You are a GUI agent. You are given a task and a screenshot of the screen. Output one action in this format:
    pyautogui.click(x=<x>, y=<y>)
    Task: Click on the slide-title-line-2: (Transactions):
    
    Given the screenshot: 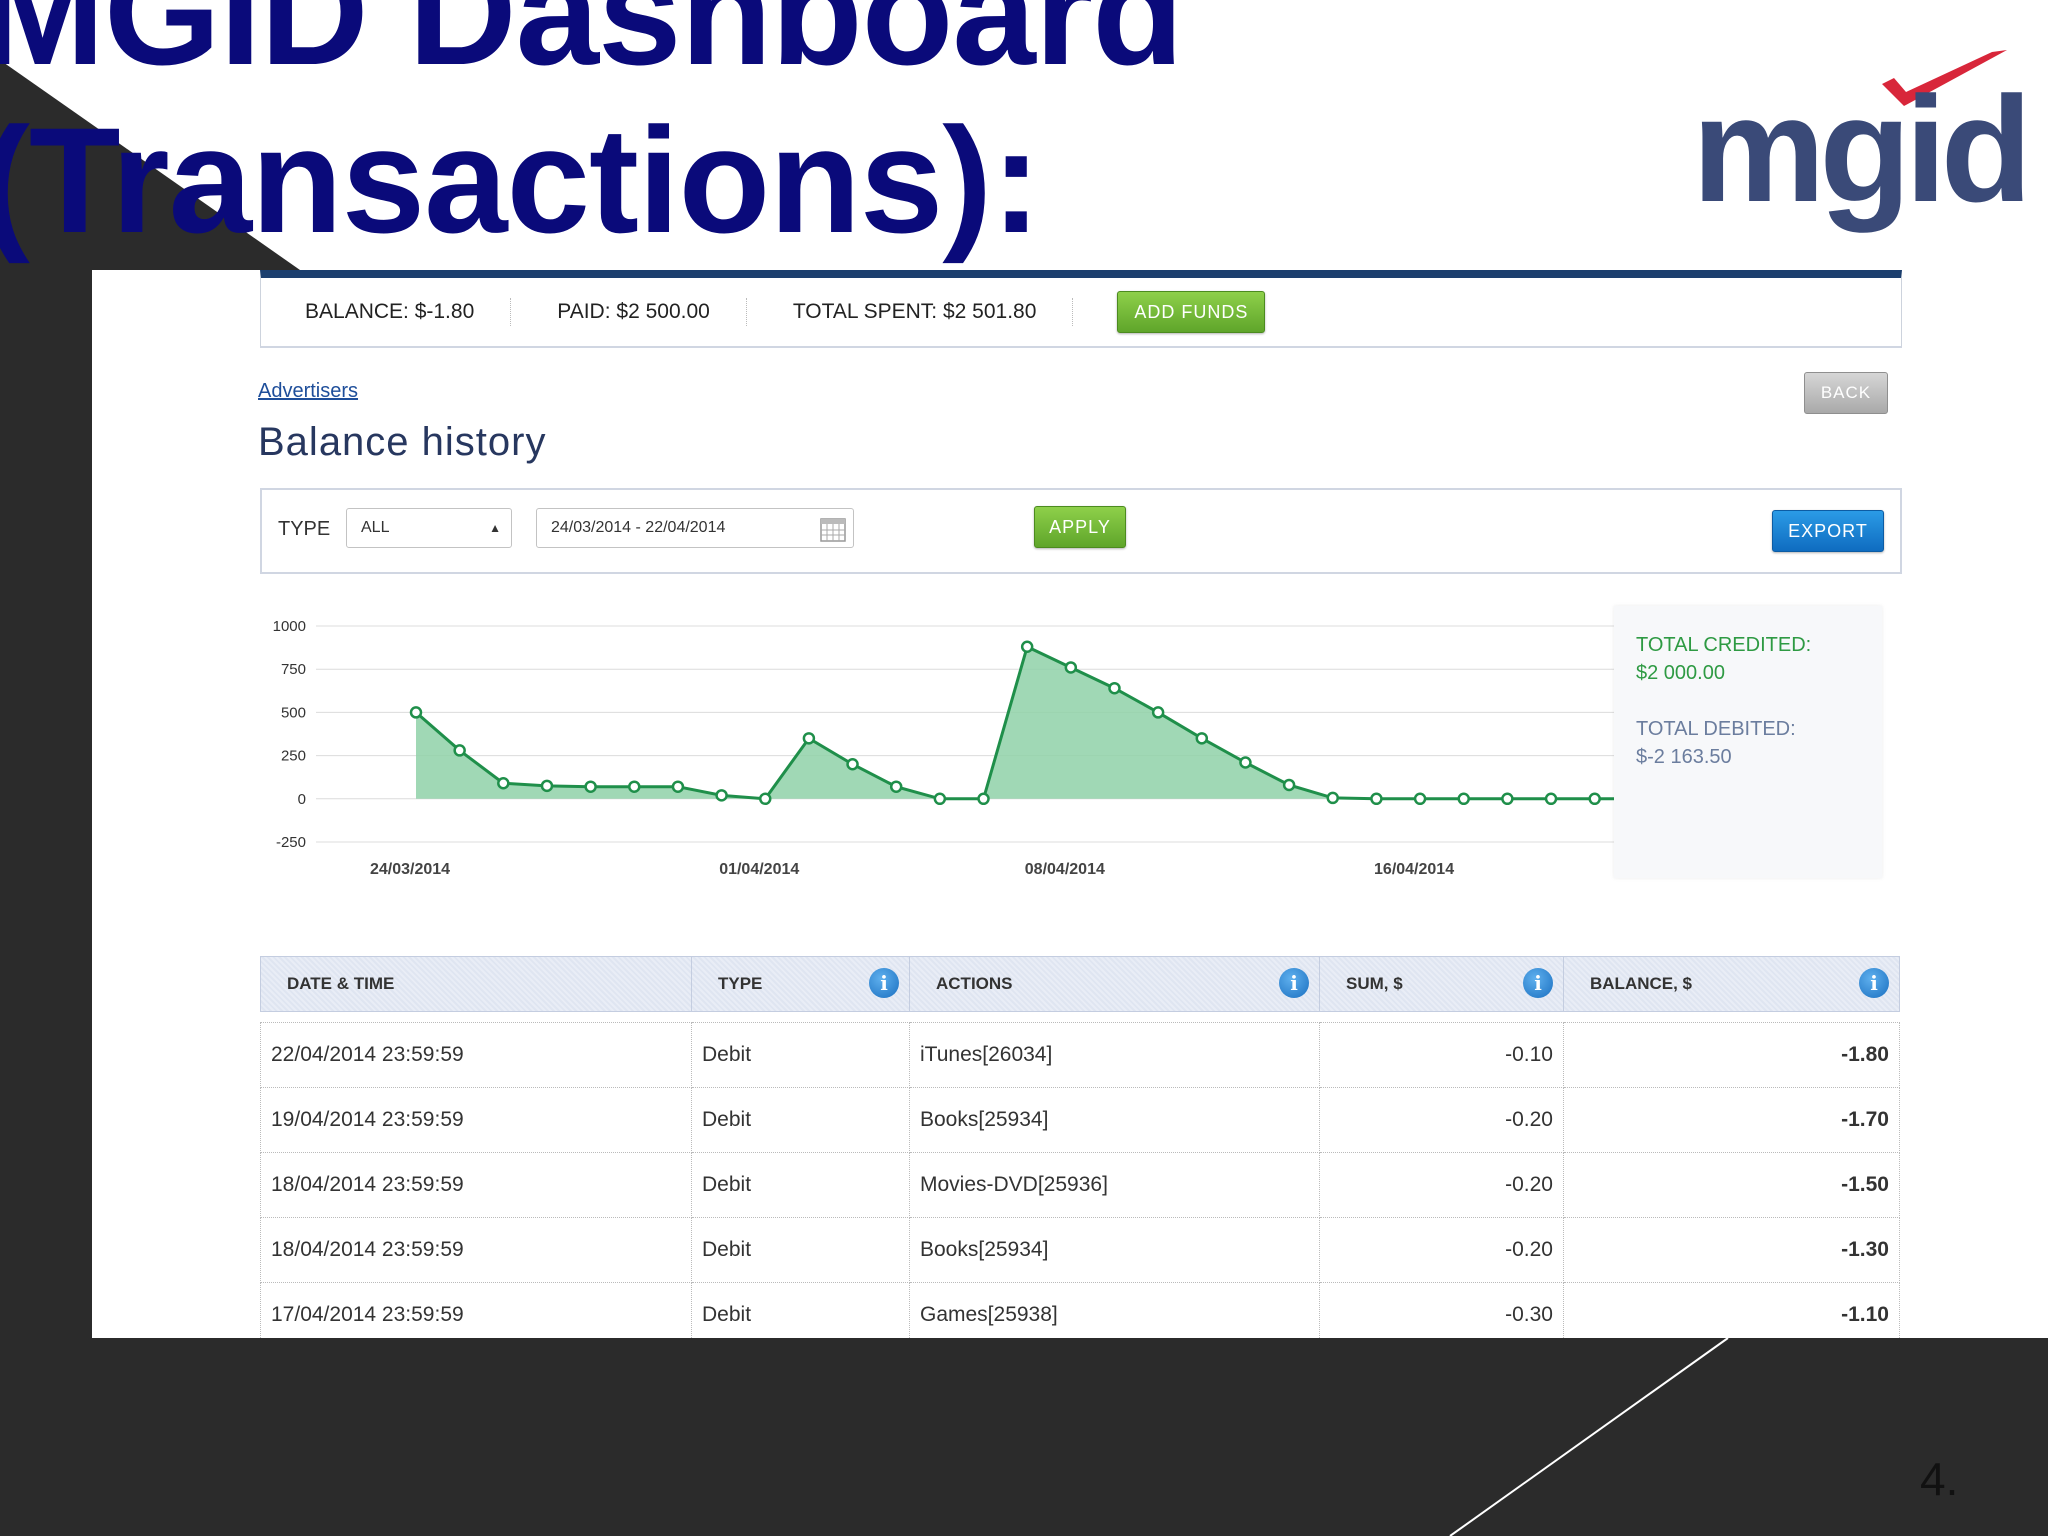 What is the action you would take?
    pyautogui.click(x=520, y=180)
    